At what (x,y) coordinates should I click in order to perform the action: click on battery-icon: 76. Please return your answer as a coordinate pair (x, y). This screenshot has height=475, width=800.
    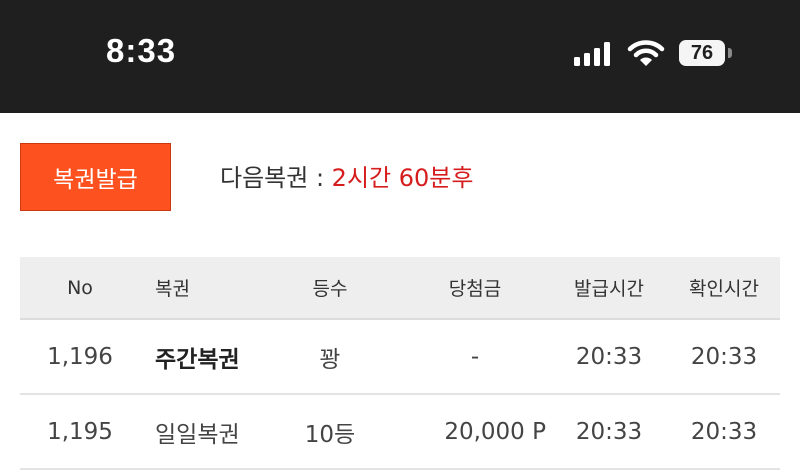
    Looking at the image, I should click on (702, 53).